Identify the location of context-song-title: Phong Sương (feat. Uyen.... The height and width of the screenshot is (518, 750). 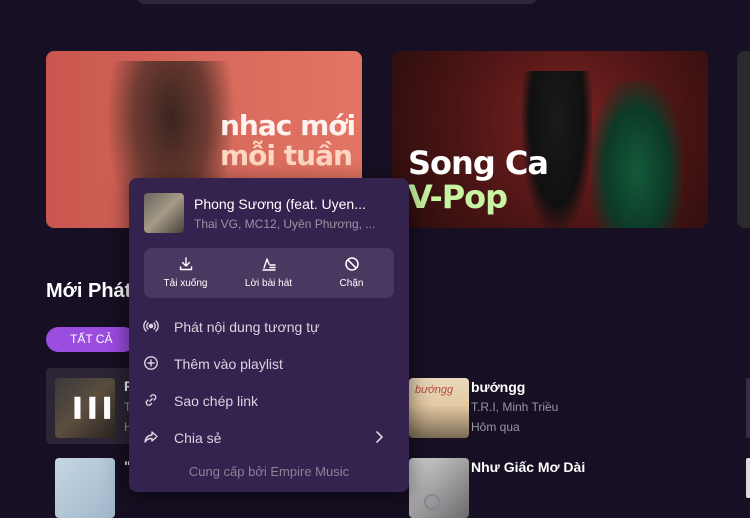
(280, 204).